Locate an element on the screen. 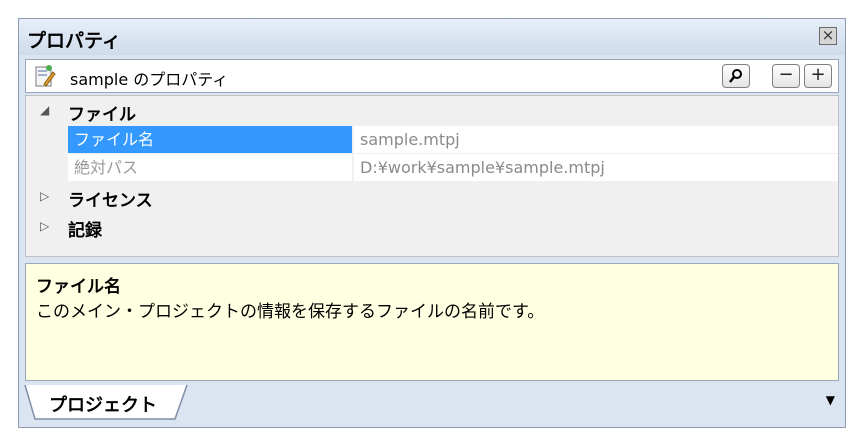  project-file-icon is located at coordinates (45, 76).